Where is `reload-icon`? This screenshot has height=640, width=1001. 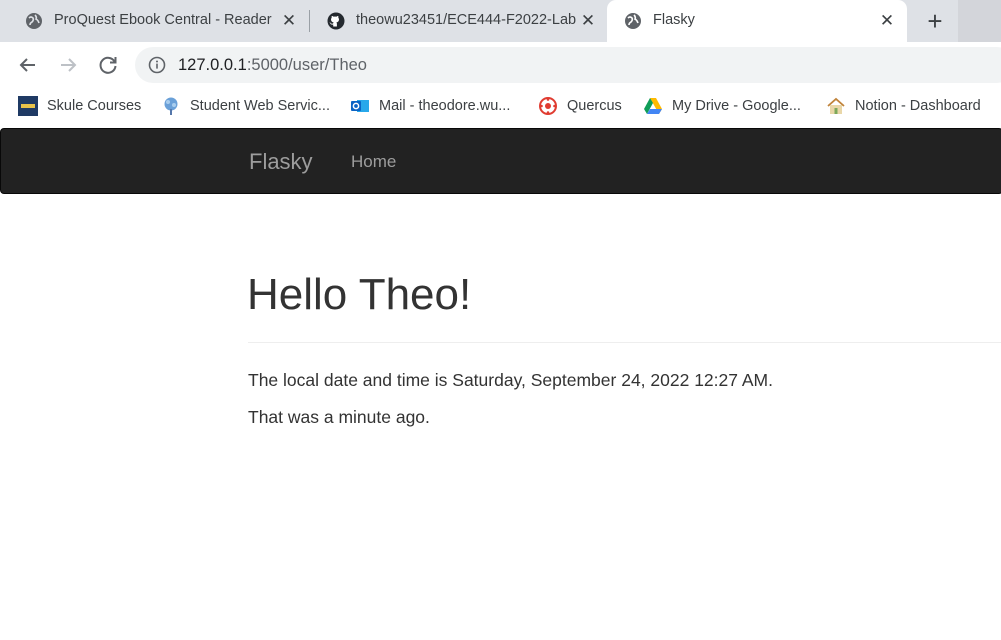 reload-icon is located at coordinates (108, 65).